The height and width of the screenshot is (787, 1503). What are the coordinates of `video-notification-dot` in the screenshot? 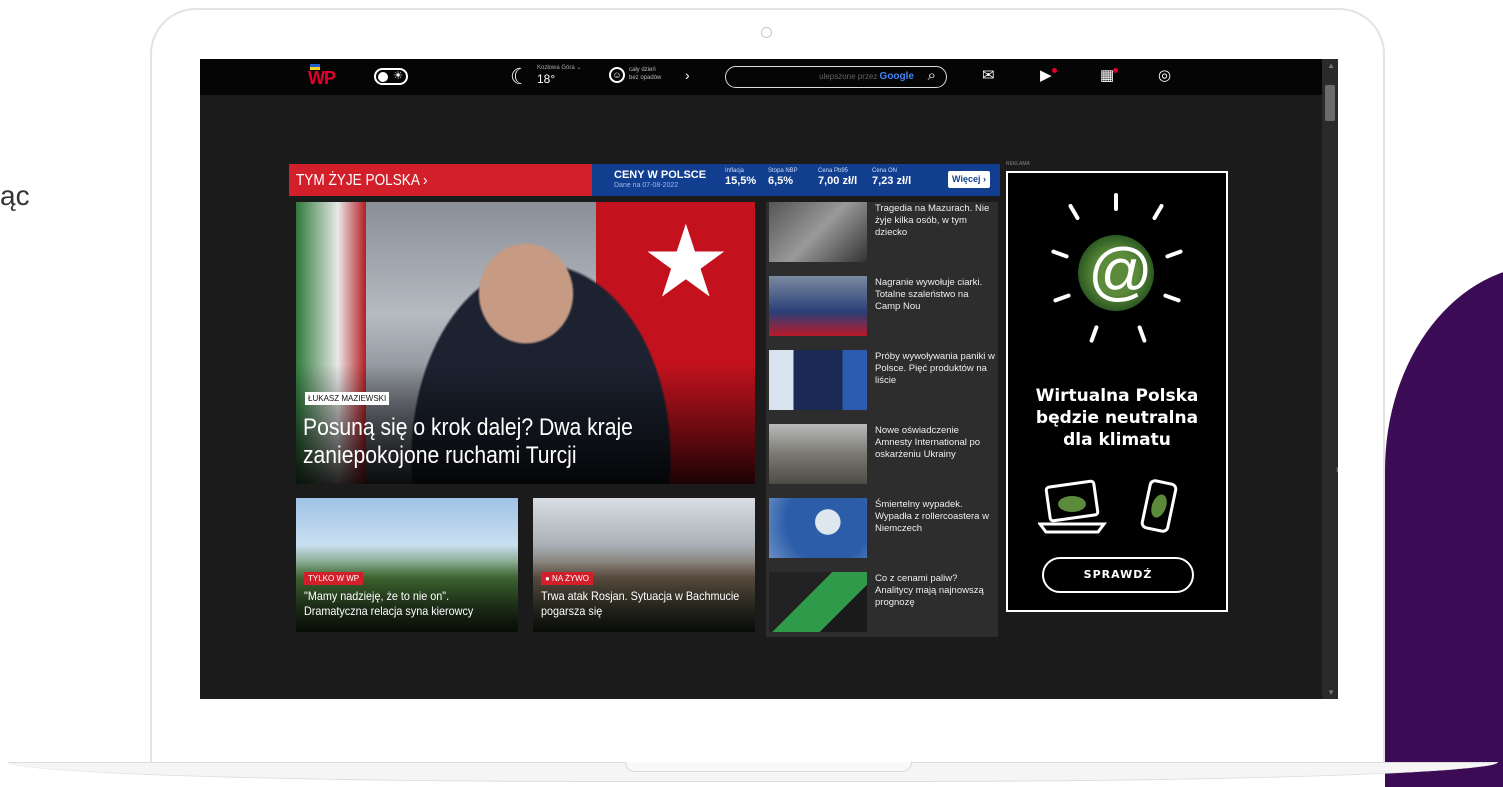 It's located at (1054, 70).